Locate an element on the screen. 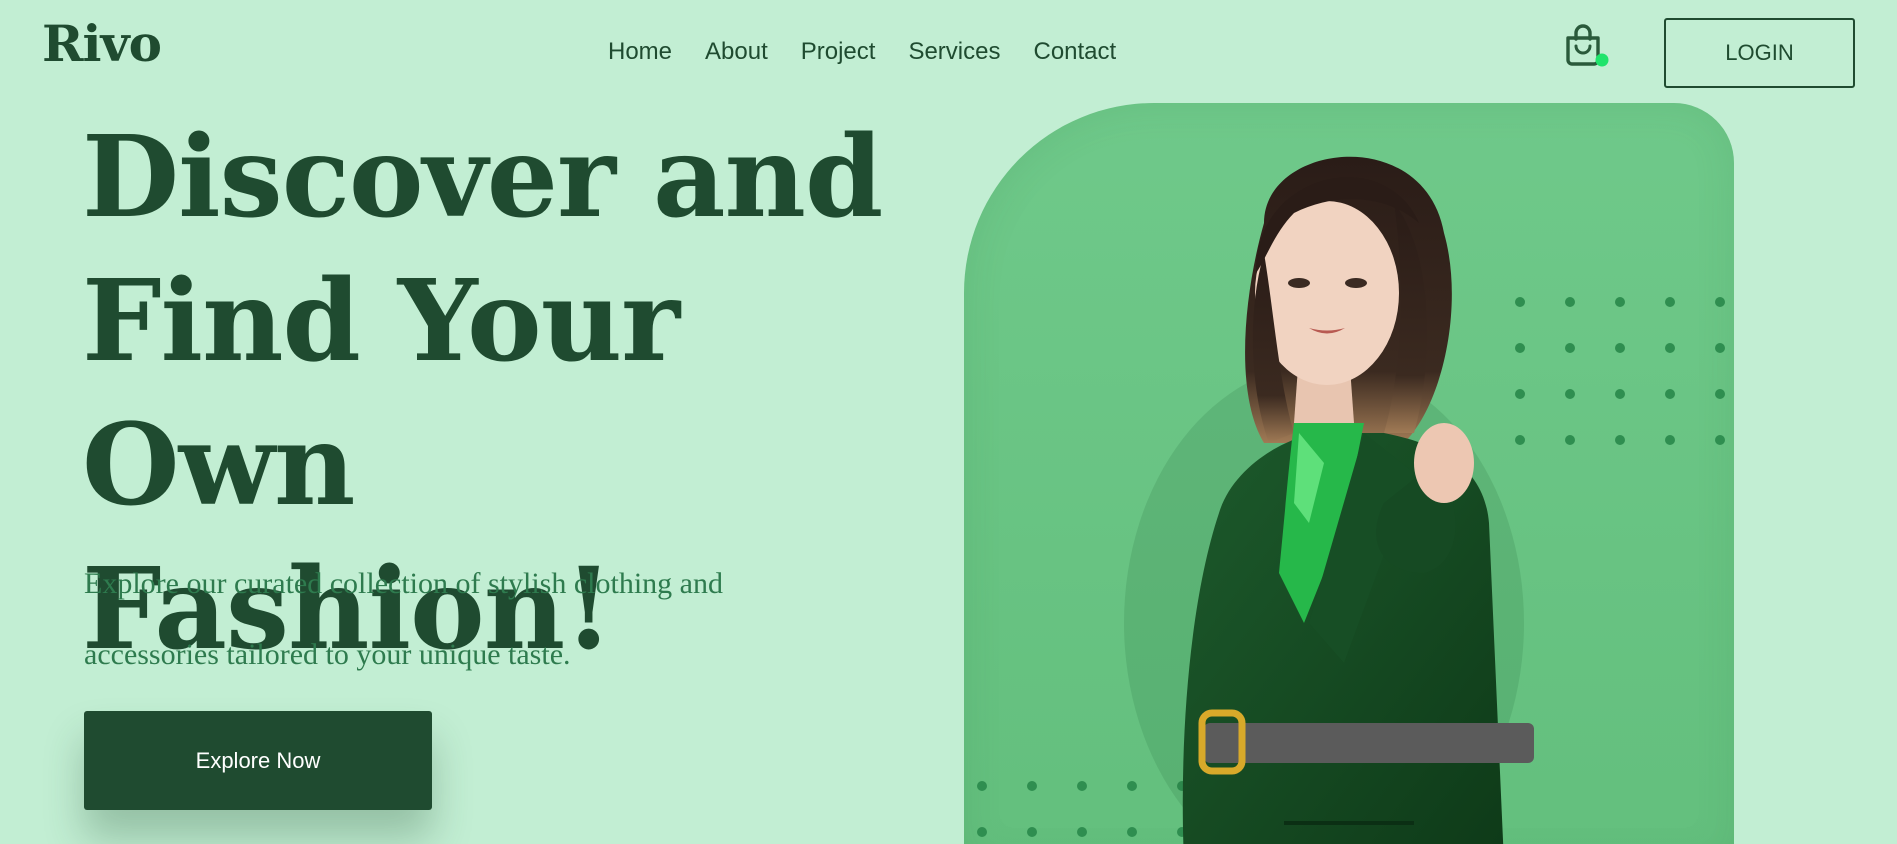  nav-about: About is located at coordinates (736, 52).